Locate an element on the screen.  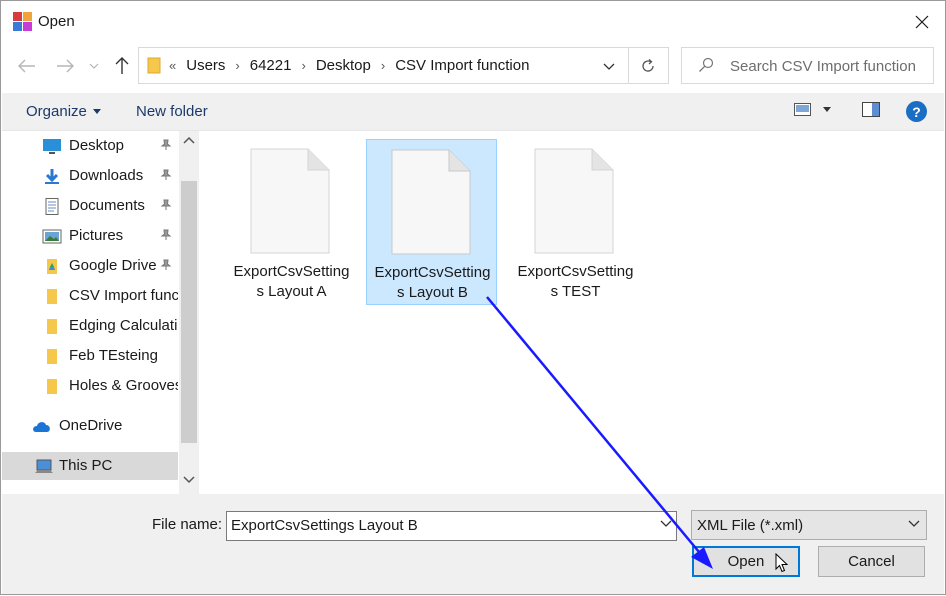
recent-locations-button is located at coordinates (94, 66).